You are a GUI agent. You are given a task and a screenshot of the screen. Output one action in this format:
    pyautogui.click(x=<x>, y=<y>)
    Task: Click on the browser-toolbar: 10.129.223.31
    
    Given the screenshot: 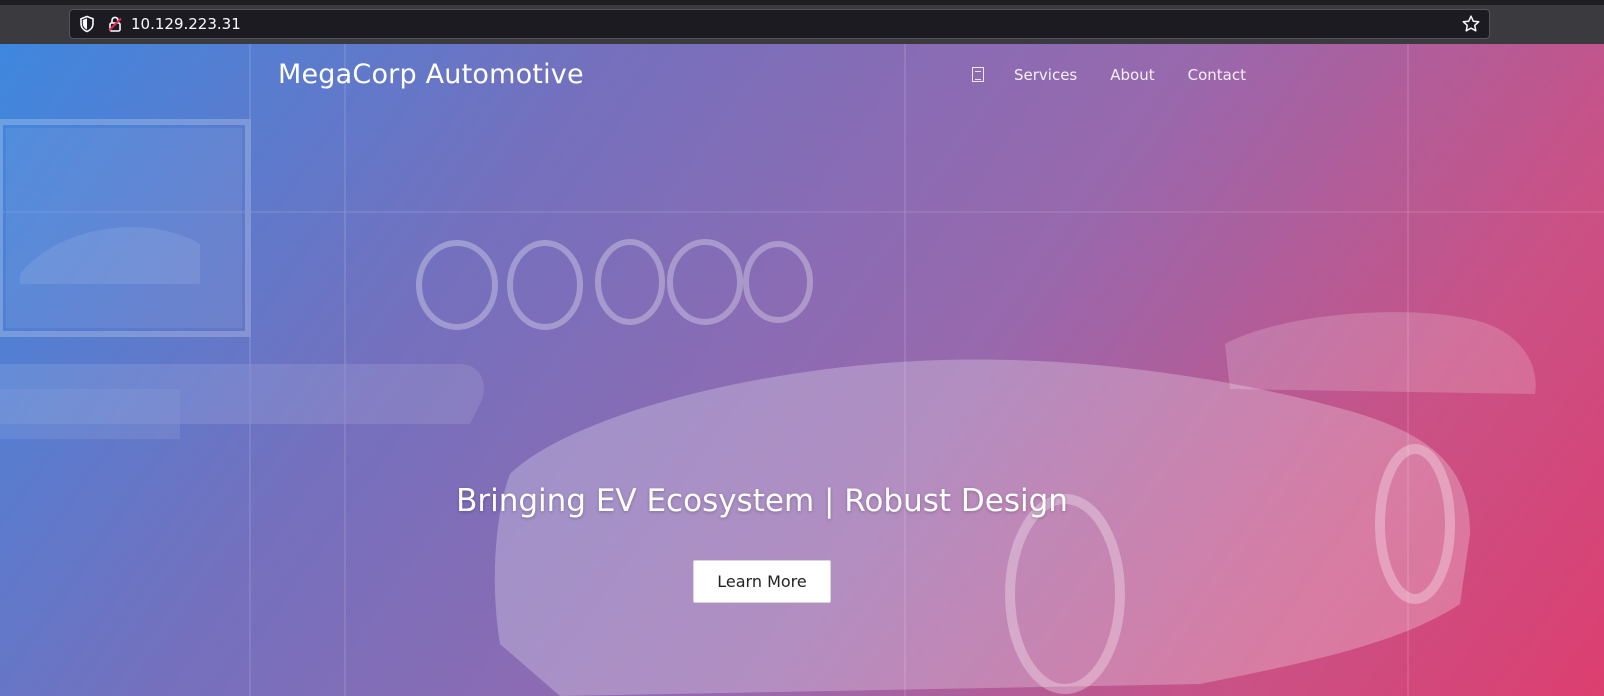 What is the action you would take?
    pyautogui.click(x=802, y=22)
    